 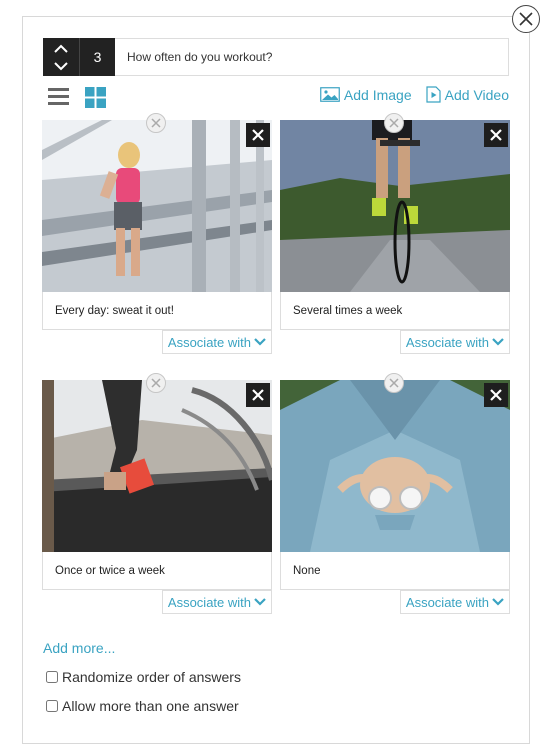 I want to click on question-bar: 3 How often do you workout?, so click(x=276, y=57).